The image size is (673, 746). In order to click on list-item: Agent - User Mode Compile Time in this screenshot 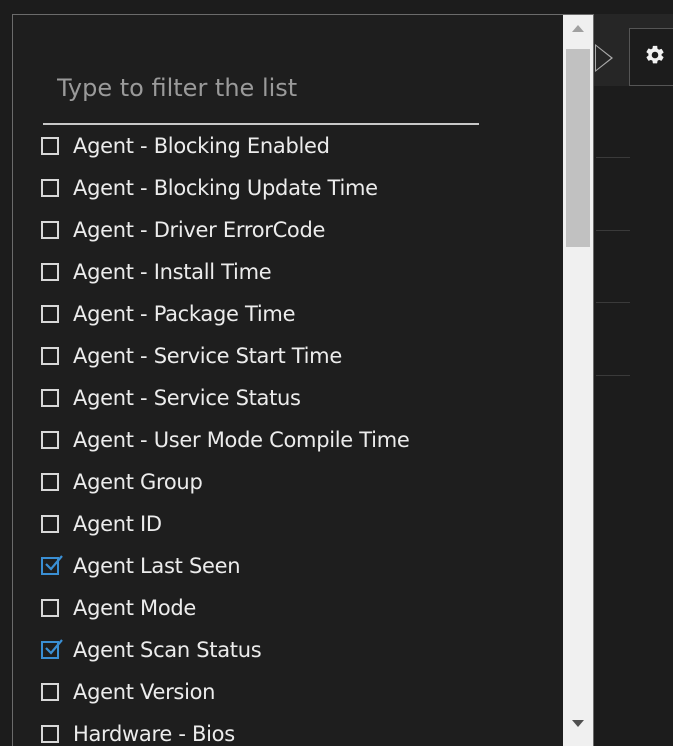, I will do `click(301, 440)`.